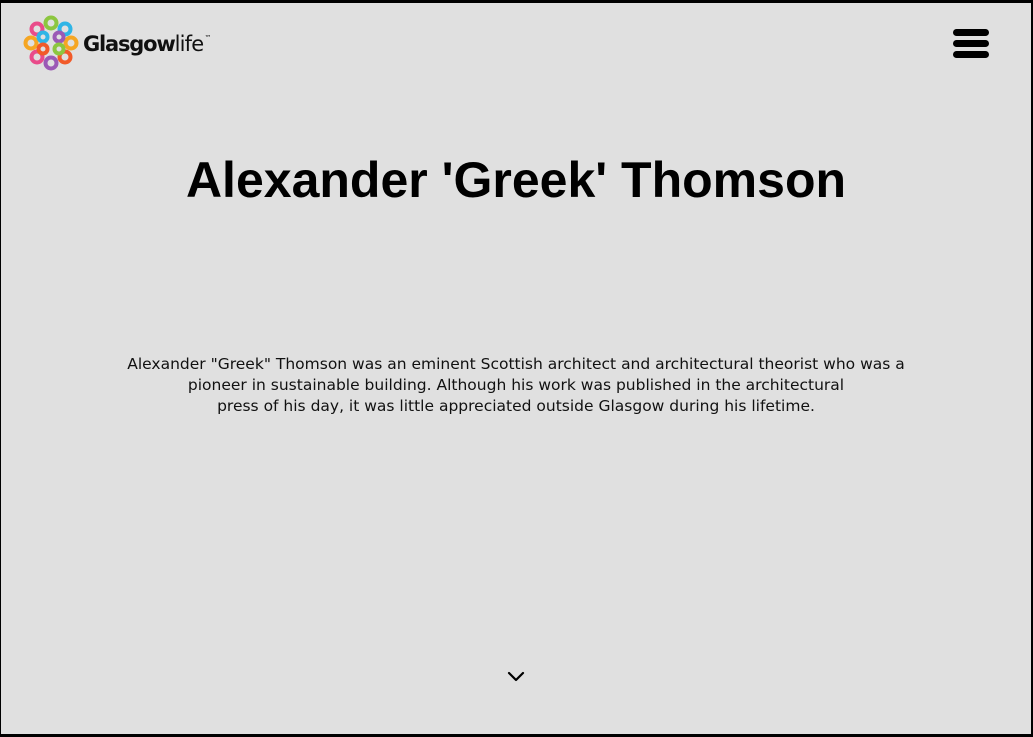  I want to click on menu-bar-bottom, so click(971, 54).